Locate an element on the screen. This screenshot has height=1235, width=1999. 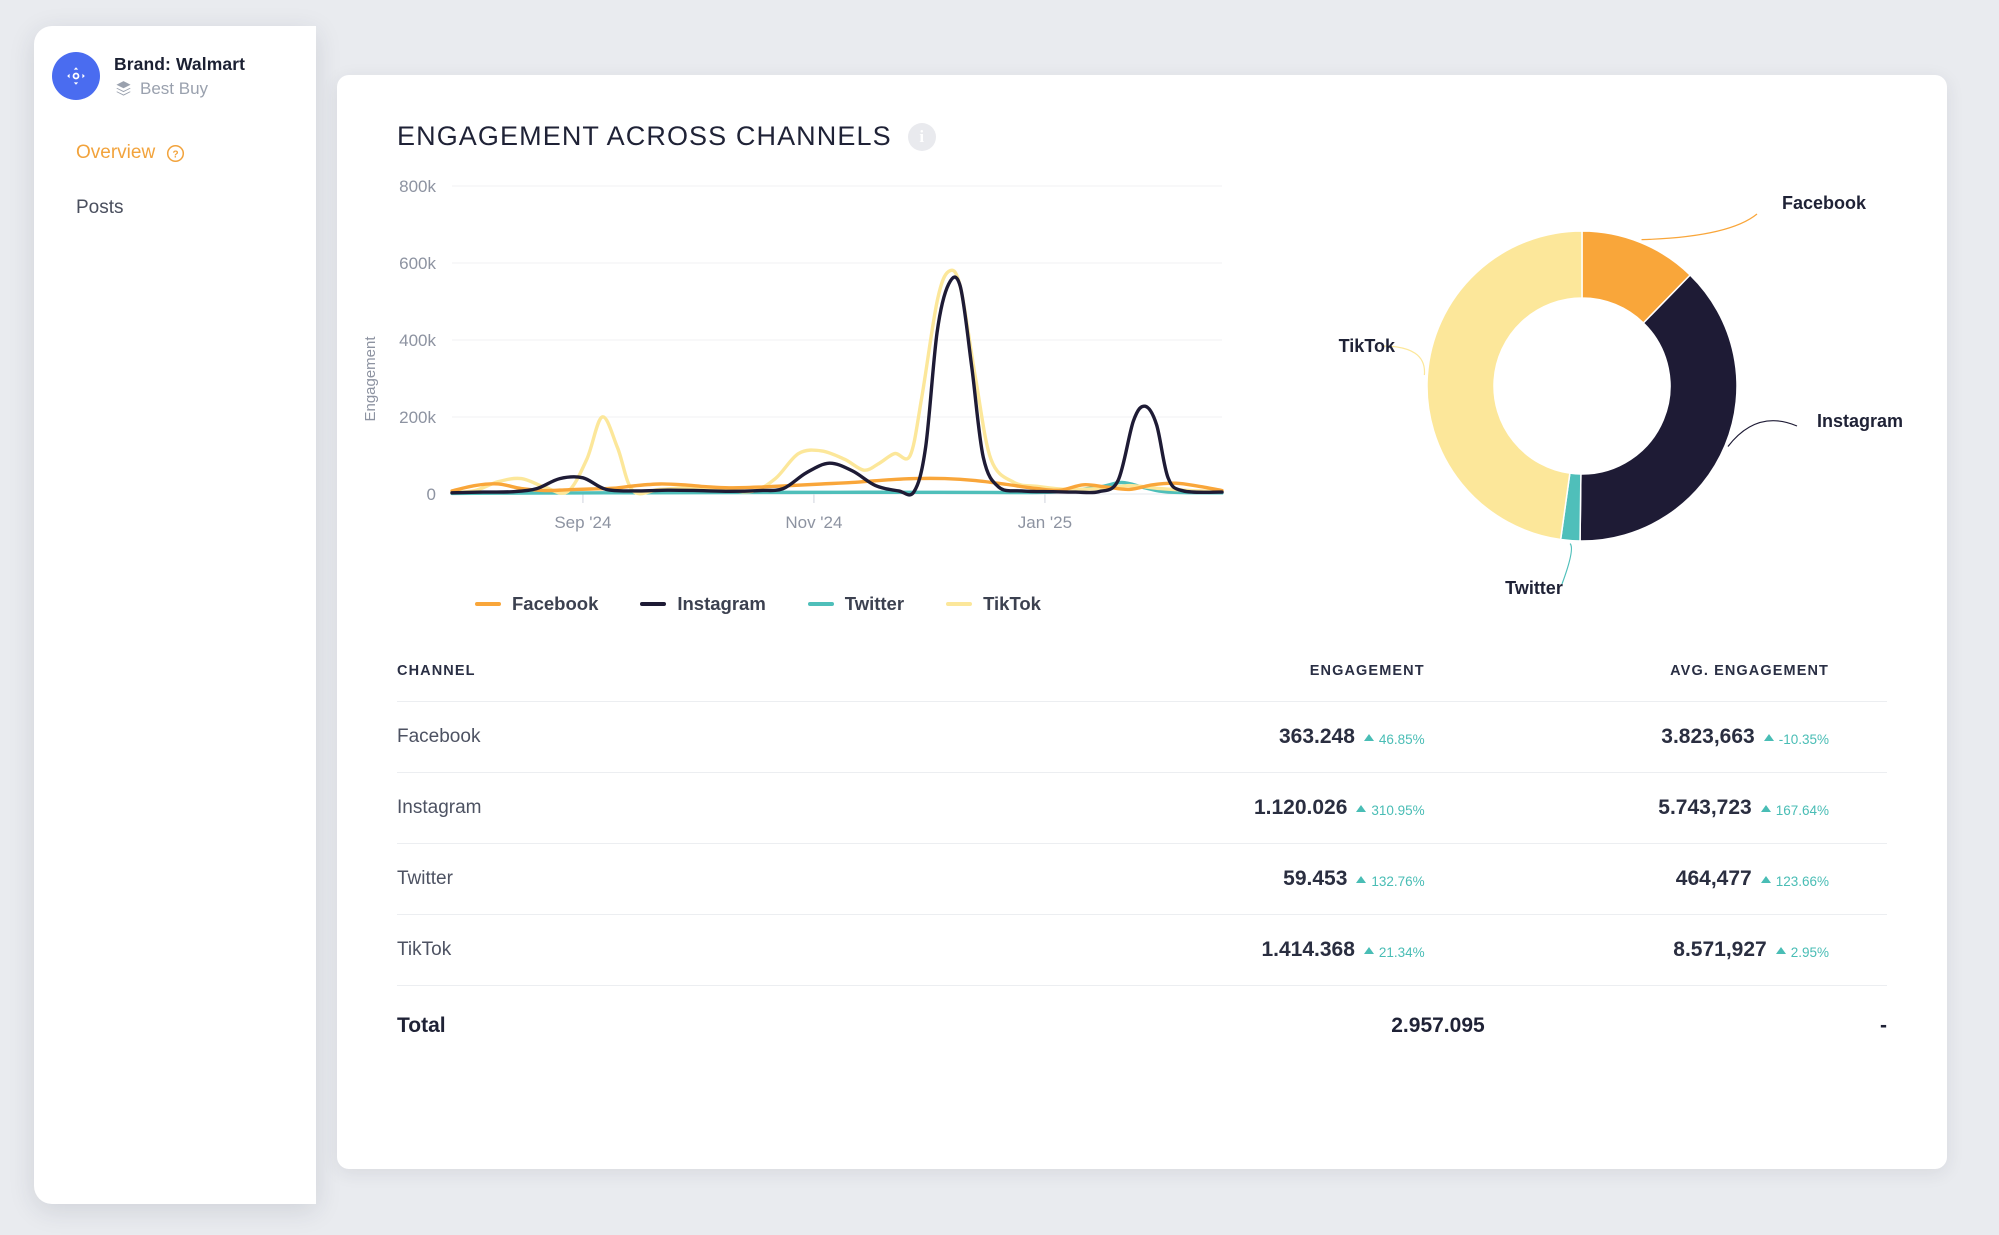
avg-engagement-delta-value: -10.35% is located at coordinates (1803, 739).